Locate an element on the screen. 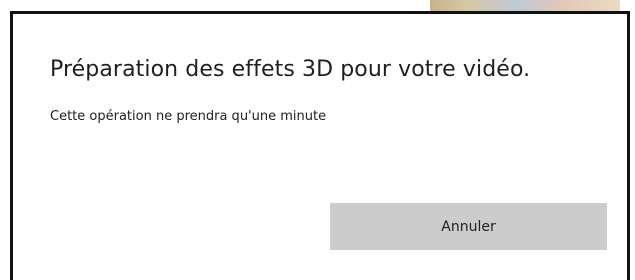 The image size is (635, 280). dialog-message: Cette opération ne prendra qu'une minute is located at coordinates (188, 116).